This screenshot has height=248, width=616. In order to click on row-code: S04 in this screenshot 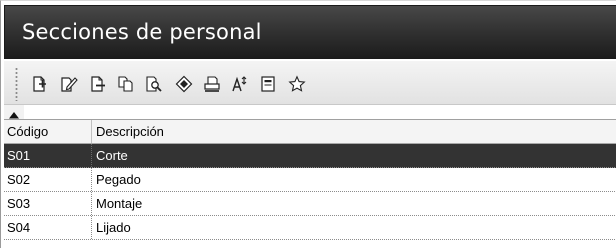, I will do `click(48, 227)`.